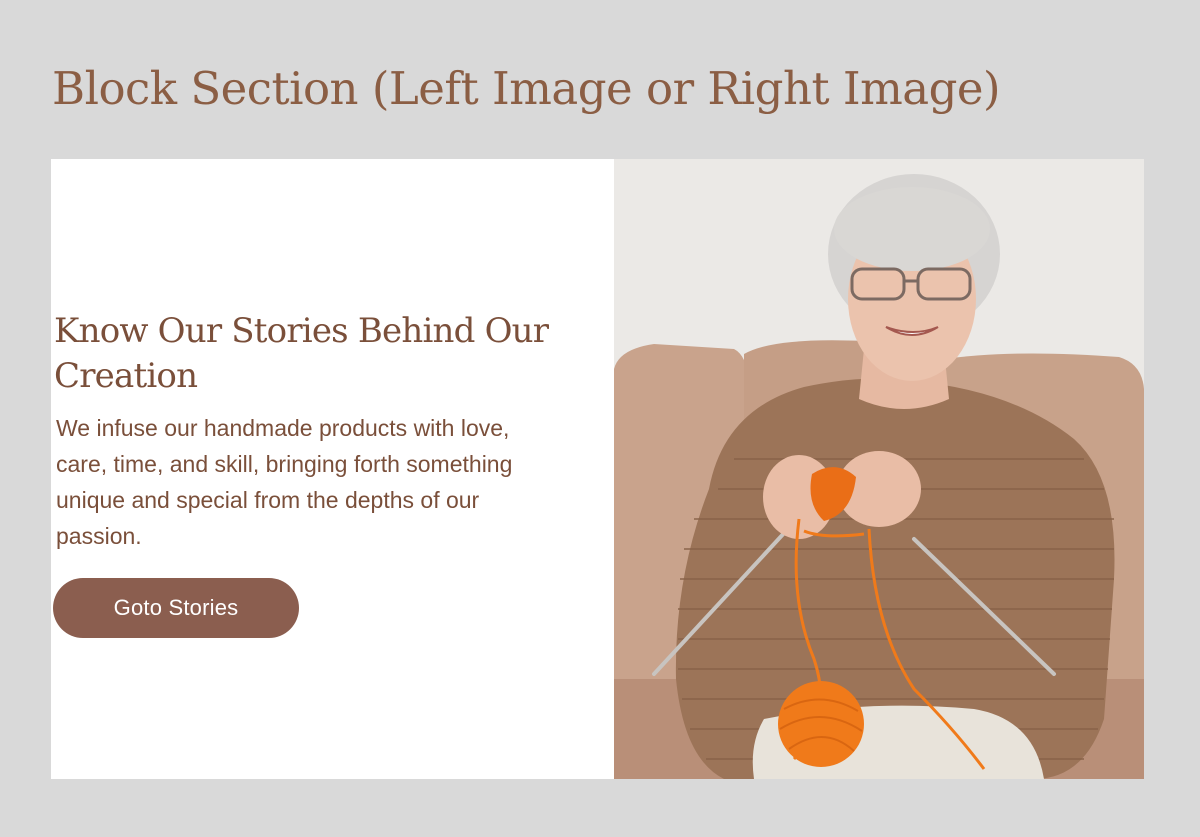 The width and height of the screenshot is (1200, 837). I want to click on goto-stories-button: Goto Stories, so click(176, 608).